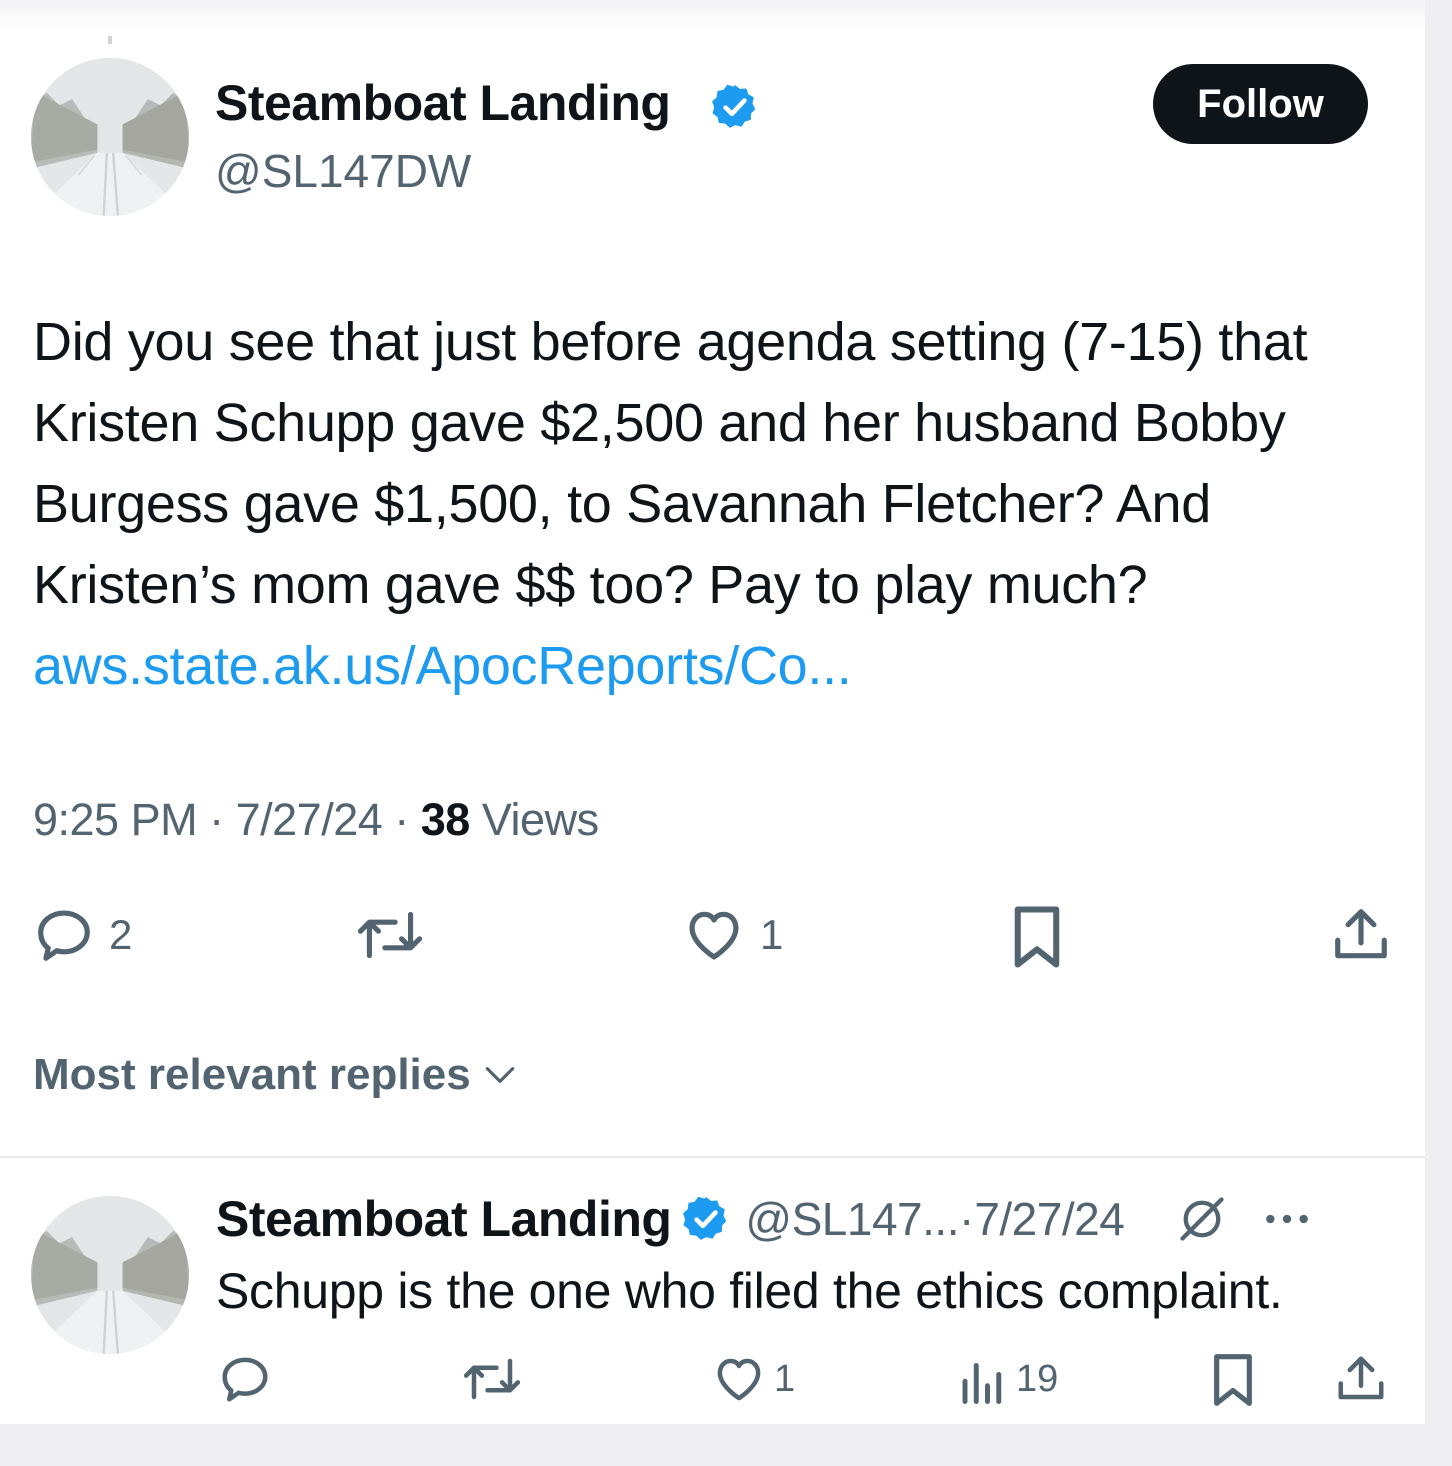 This screenshot has height=1466, width=1452. I want to click on follow-button: Follow, so click(1260, 104).